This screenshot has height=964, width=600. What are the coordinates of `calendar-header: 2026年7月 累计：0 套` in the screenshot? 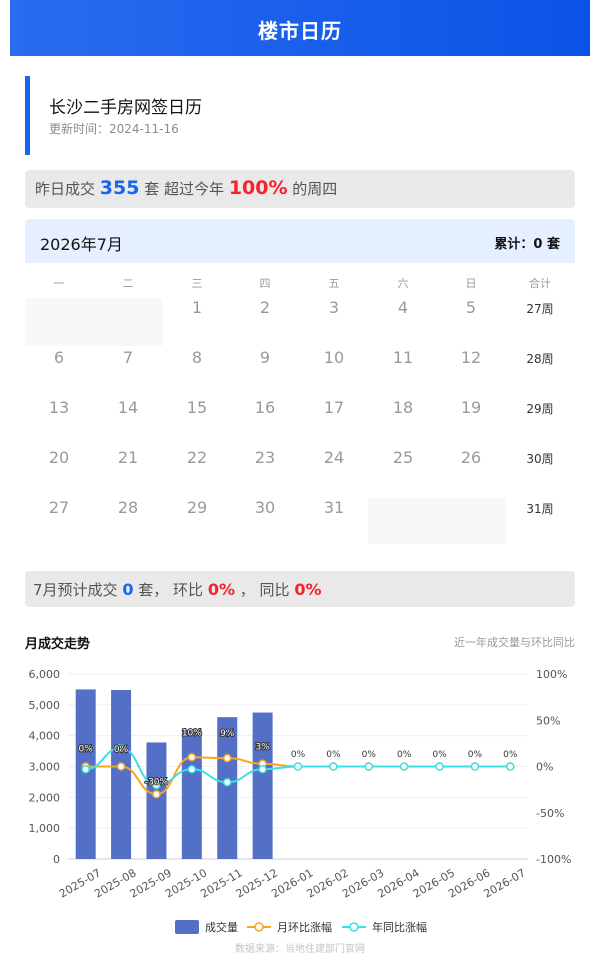 It's located at (300, 241).